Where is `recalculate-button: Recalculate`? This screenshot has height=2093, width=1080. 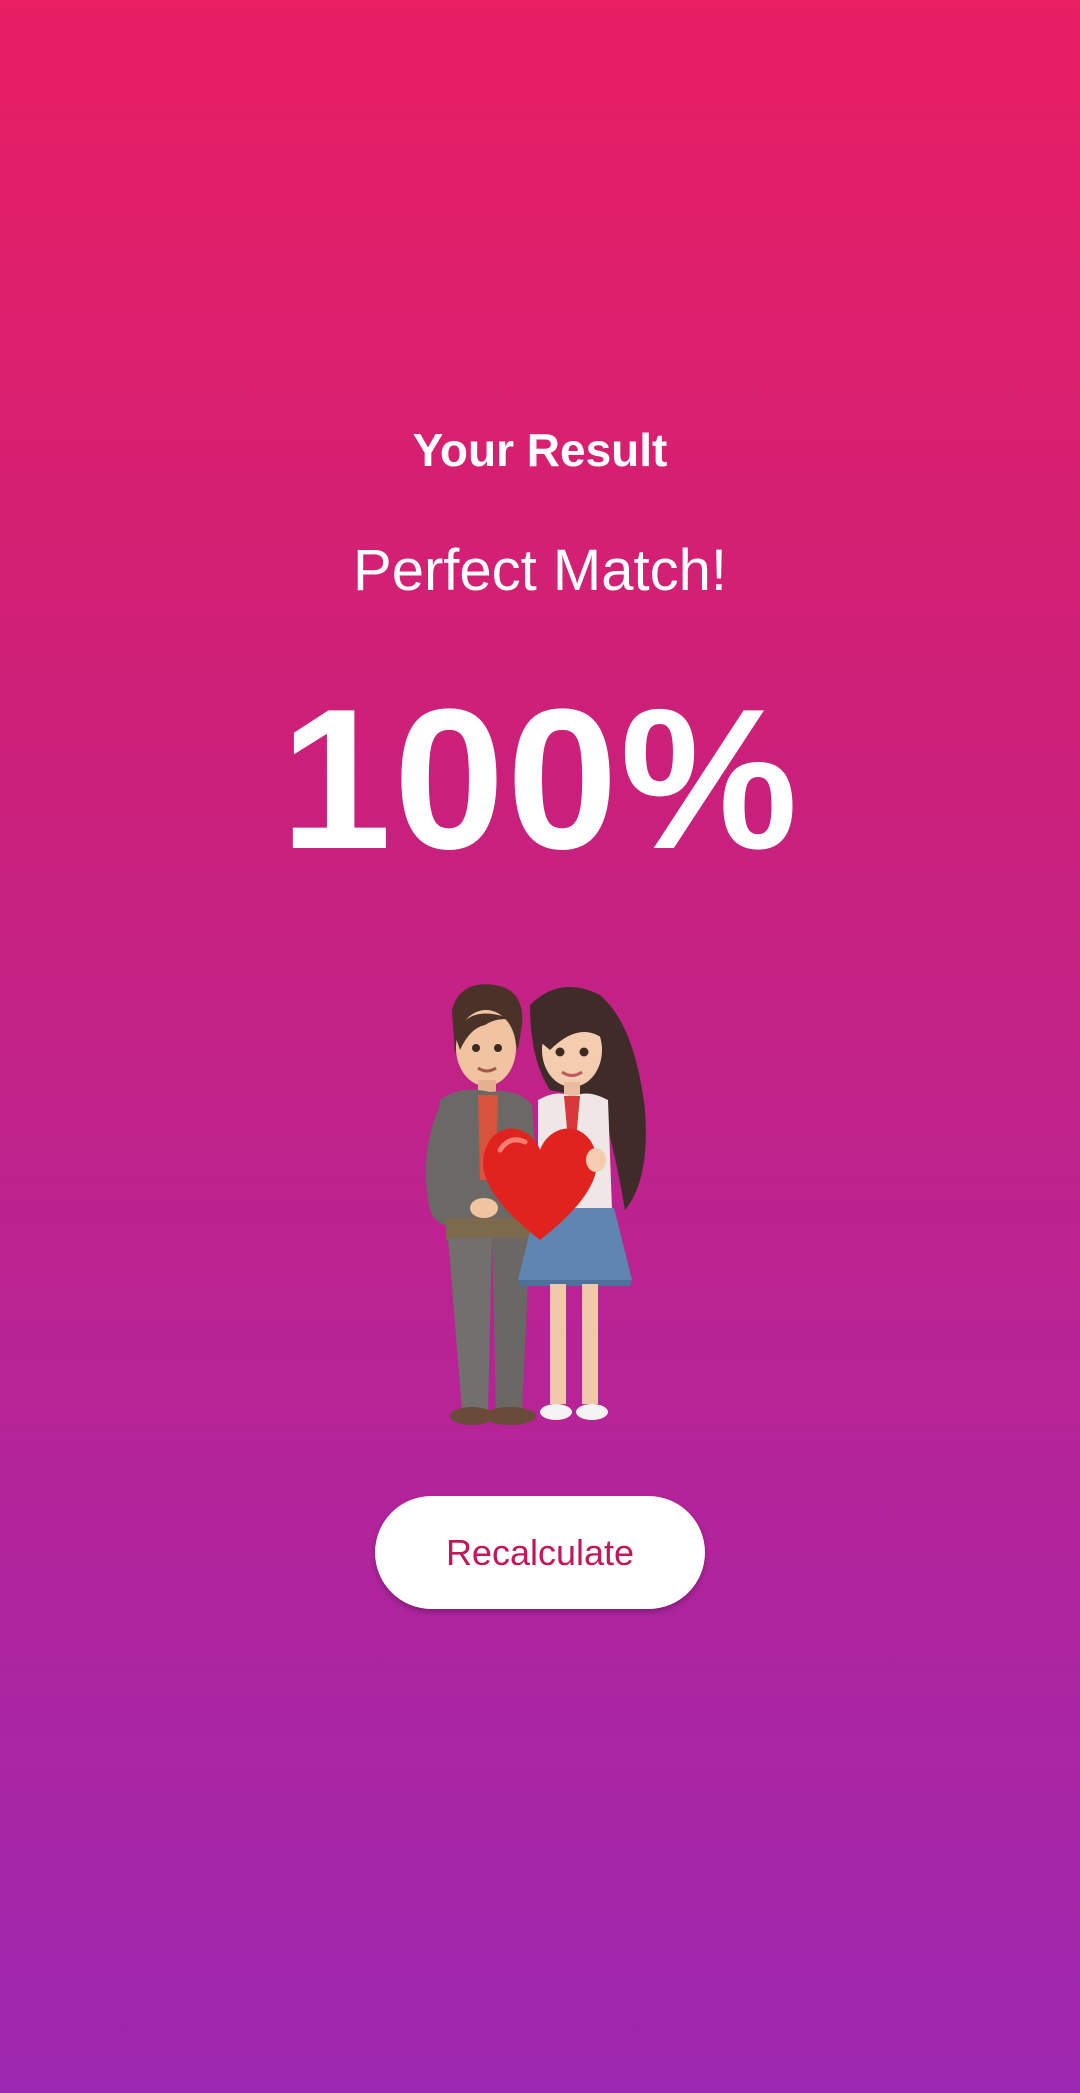 recalculate-button: Recalculate is located at coordinates (540, 1552).